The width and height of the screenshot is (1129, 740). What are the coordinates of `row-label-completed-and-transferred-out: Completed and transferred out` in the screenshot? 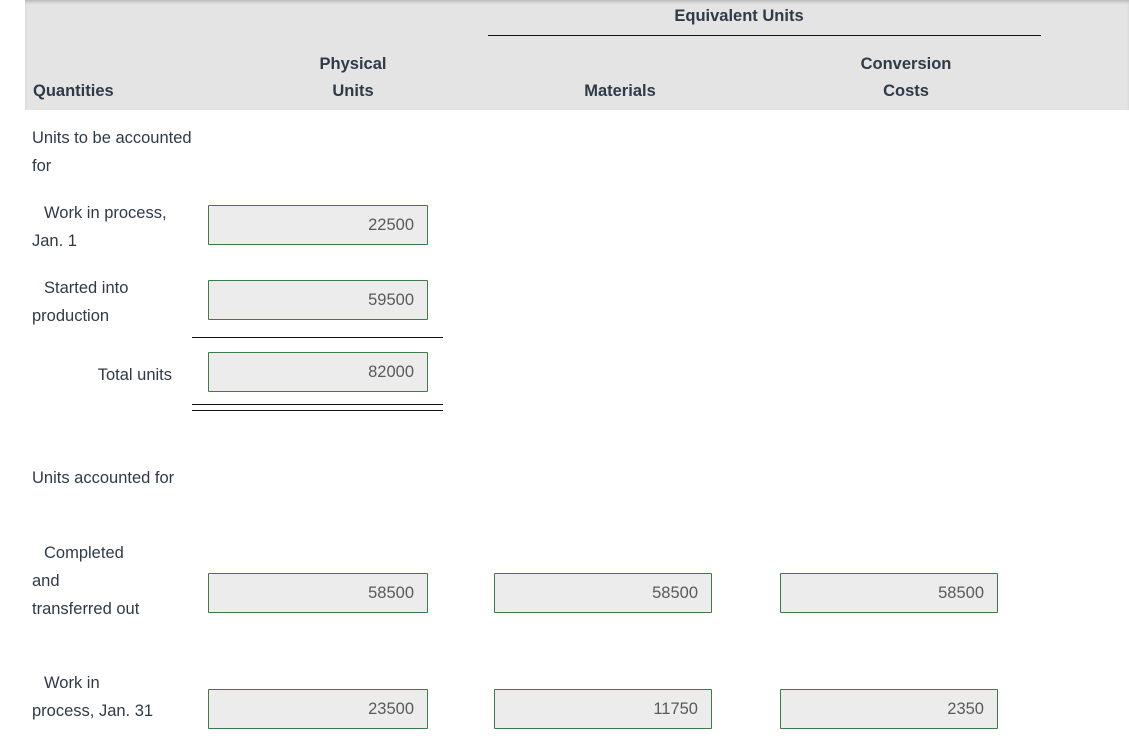 It's located at (86, 581).